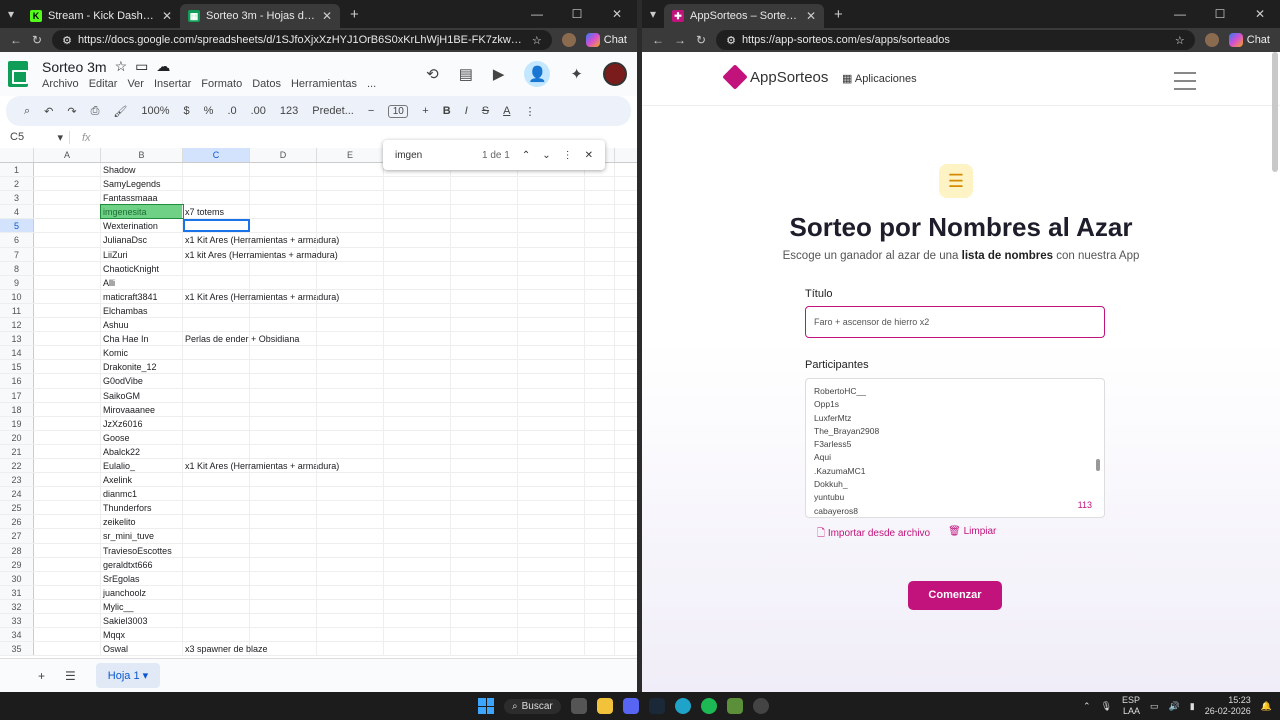 This screenshot has height=720, width=1280. What do you see at coordinates (408, 155) in the screenshot?
I see `find-input: imgen` at bounding box center [408, 155].